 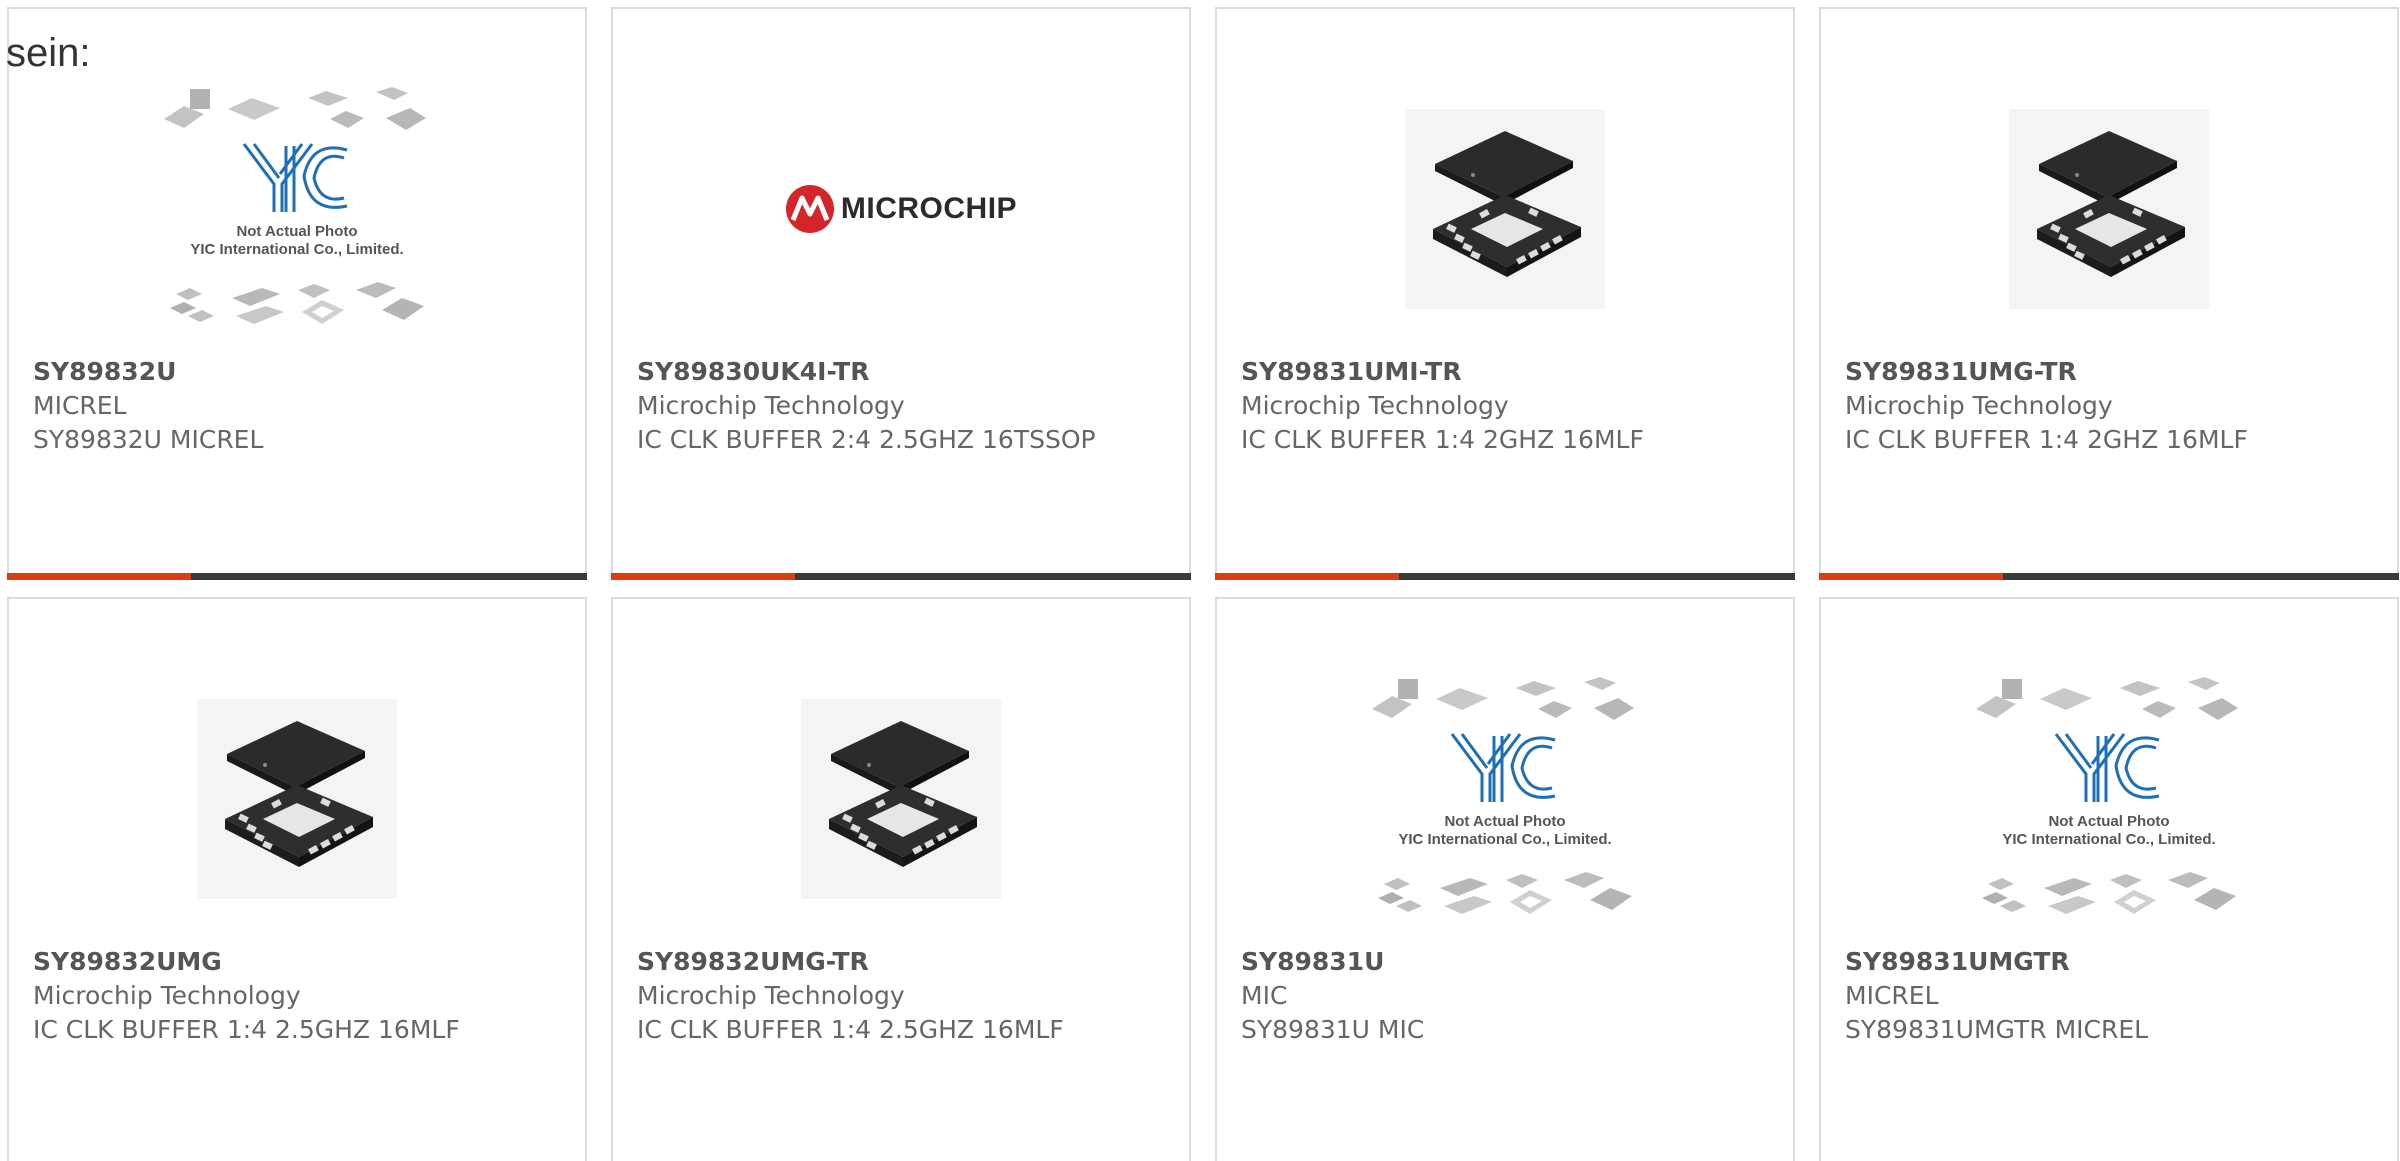 I want to click on product-info: SY89832U MICREL SY89832U MICREL, so click(x=297, y=406).